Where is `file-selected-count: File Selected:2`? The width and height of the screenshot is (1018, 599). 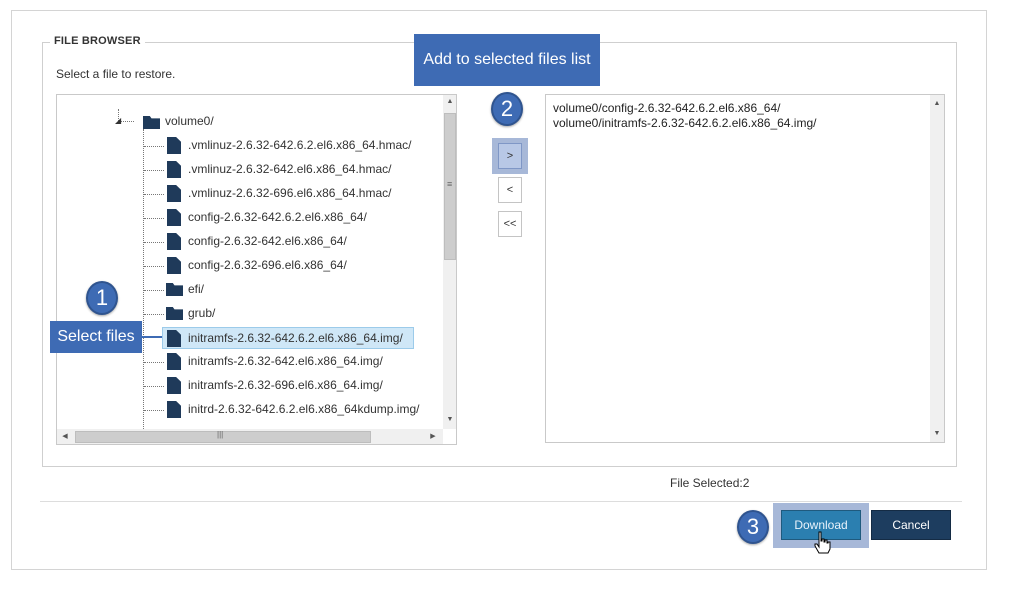 file-selected-count: File Selected:2 is located at coordinates (710, 483).